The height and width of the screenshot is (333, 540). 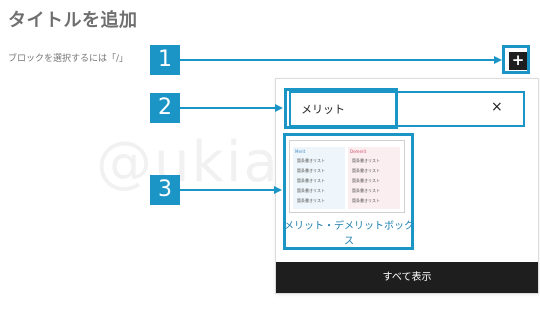 I want to click on step-badge-1: 1, so click(x=165, y=60).